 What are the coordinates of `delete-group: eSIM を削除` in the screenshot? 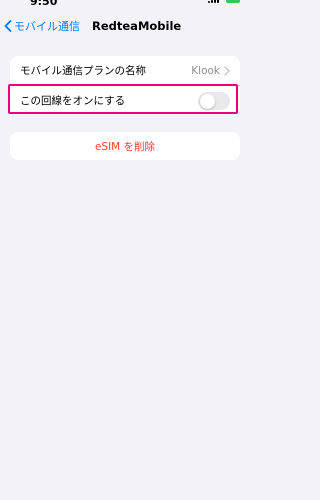 It's located at (125, 146).